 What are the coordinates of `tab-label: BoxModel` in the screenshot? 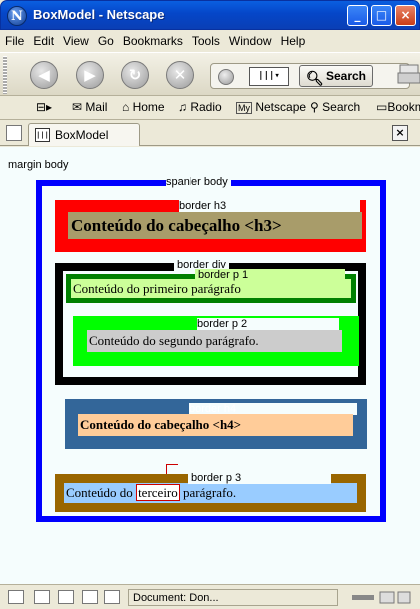 It's located at (82, 135).